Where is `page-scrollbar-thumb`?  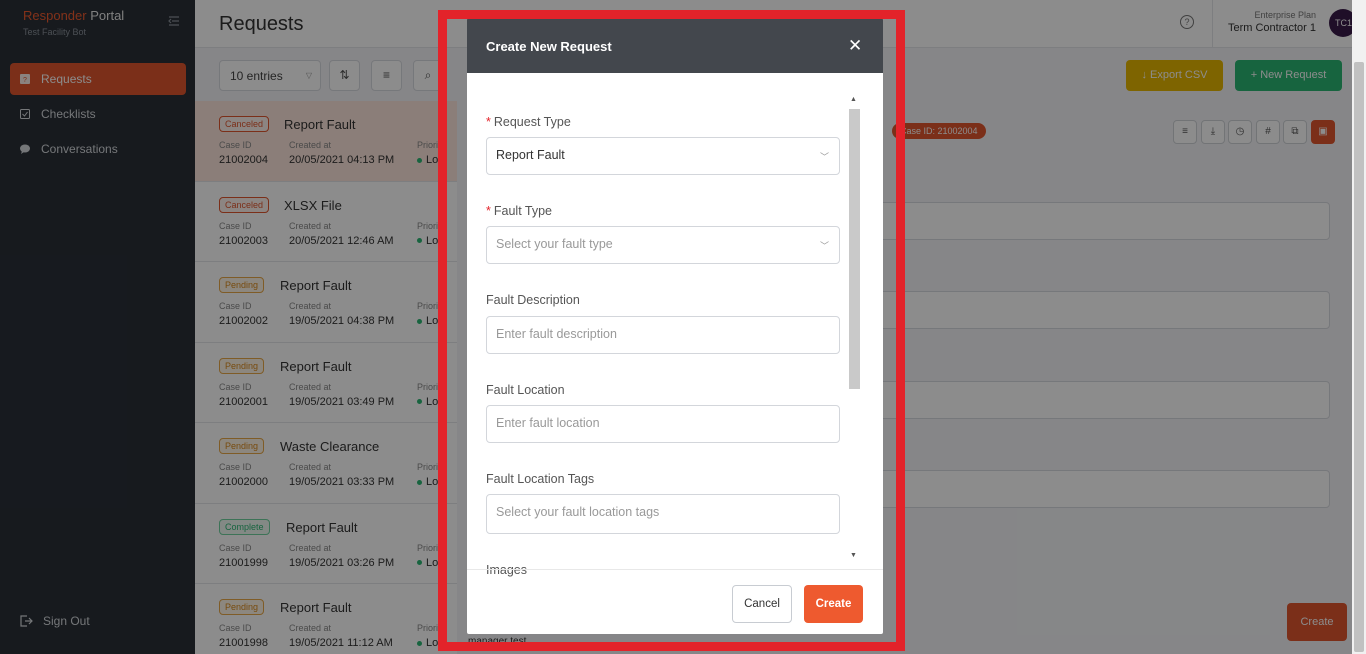 page-scrollbar-thumb is located at coordinates (1359, 357).